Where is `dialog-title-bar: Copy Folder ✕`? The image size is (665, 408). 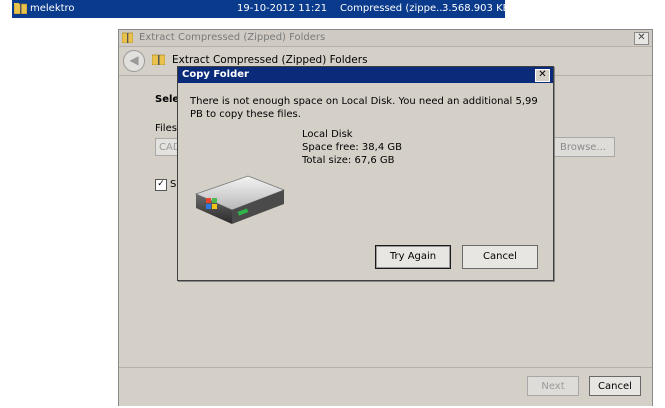 dialog-title-bar: Copy Folder ✕ is located at coordinates (365, 75).